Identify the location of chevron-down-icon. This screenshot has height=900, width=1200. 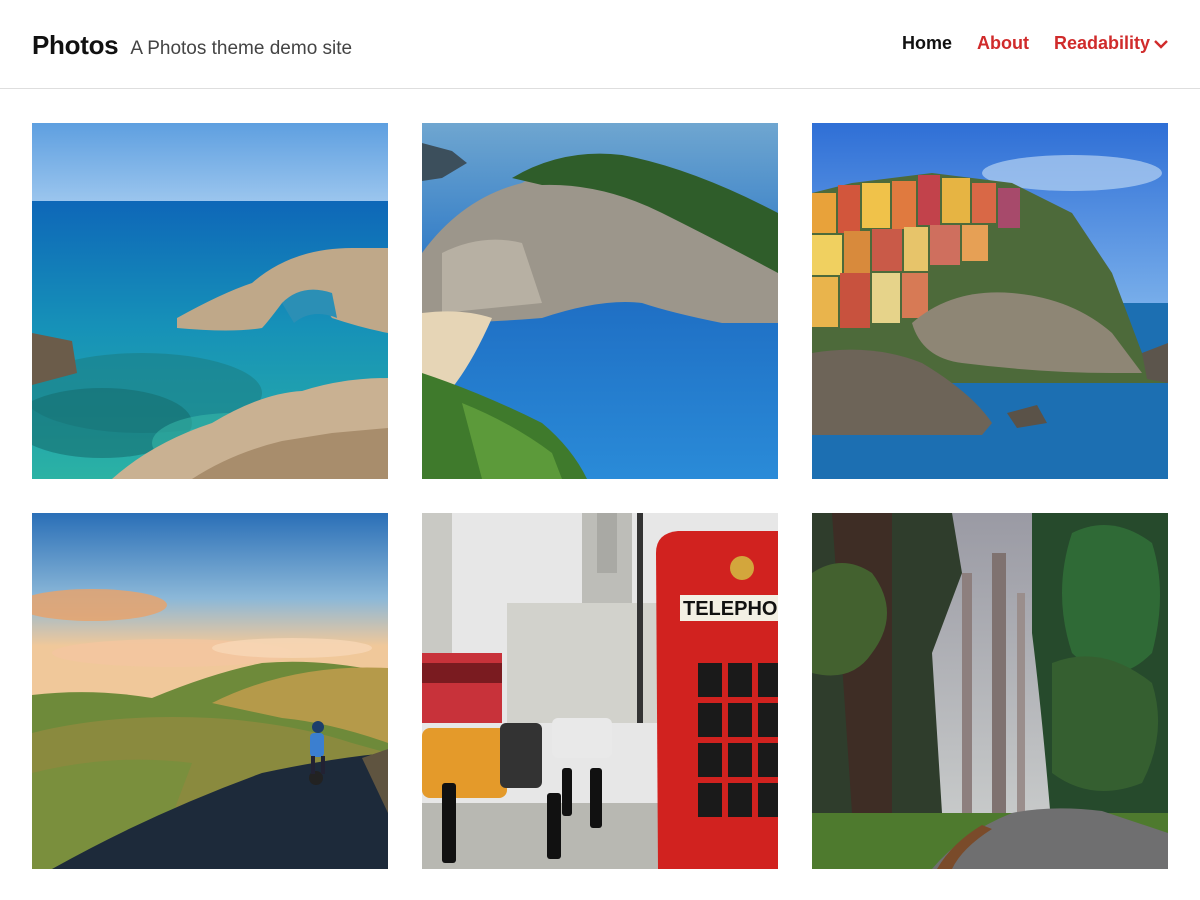
(1161, 44).